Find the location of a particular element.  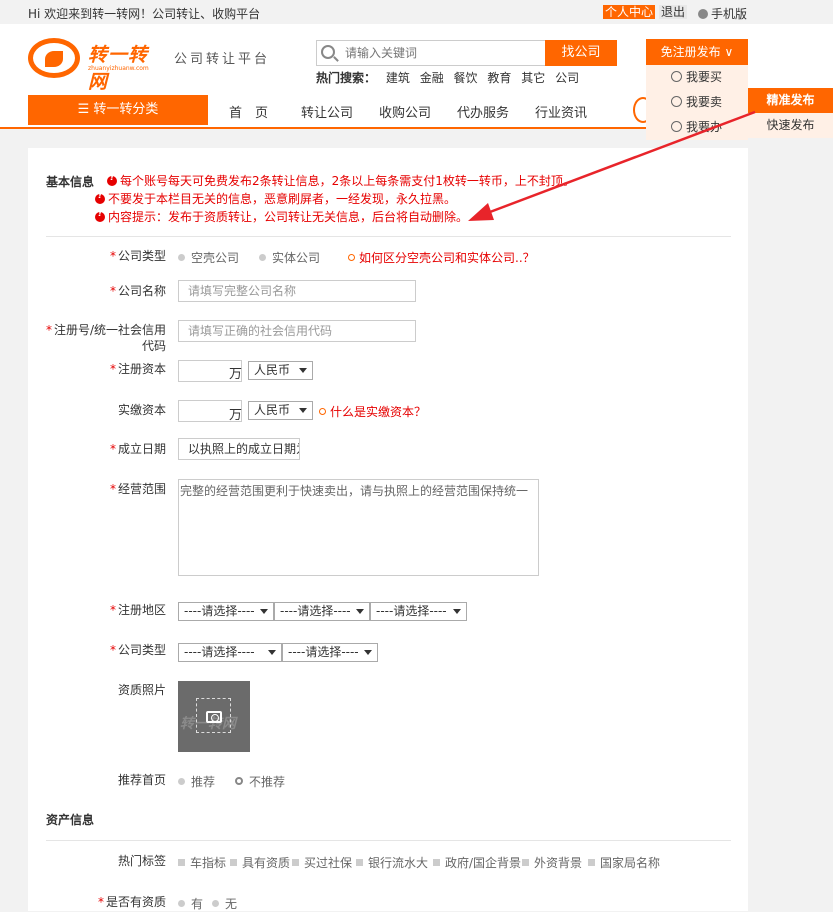

warning-2: 不要发于本栏目无关的信息，恶意刷屏者，一经发现，永久拉黑。 is located at coordinates (275, 198).